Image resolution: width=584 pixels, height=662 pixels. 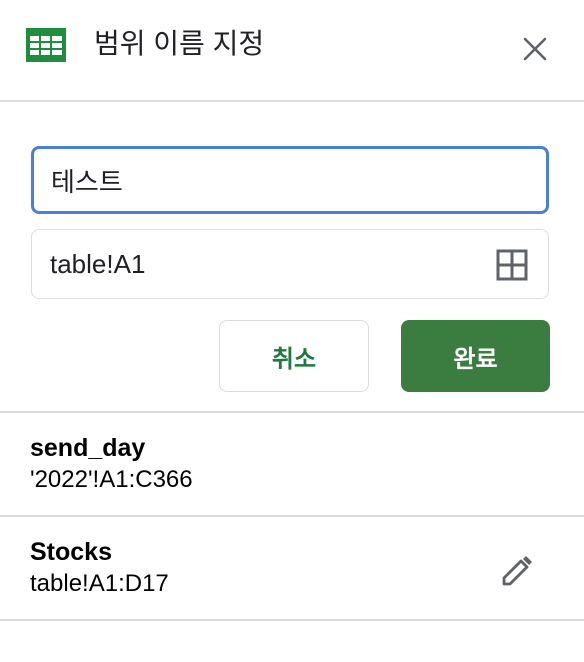 I want to click on range-reference-field: table!A1, so click(x=290, y=264).